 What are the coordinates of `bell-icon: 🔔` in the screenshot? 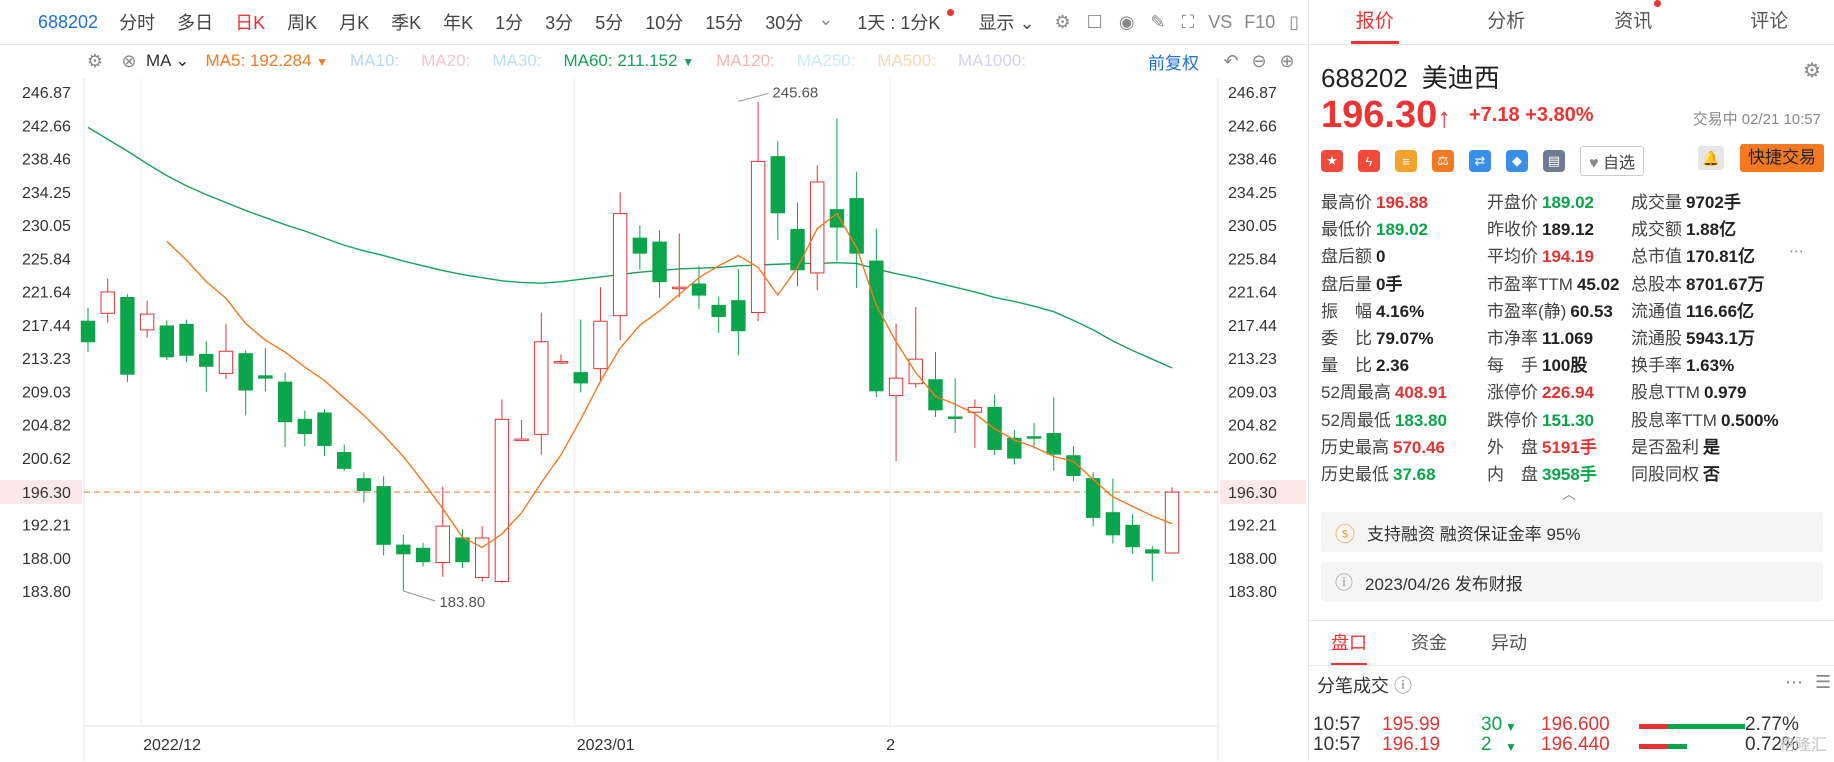 It's located at (1711, 158).